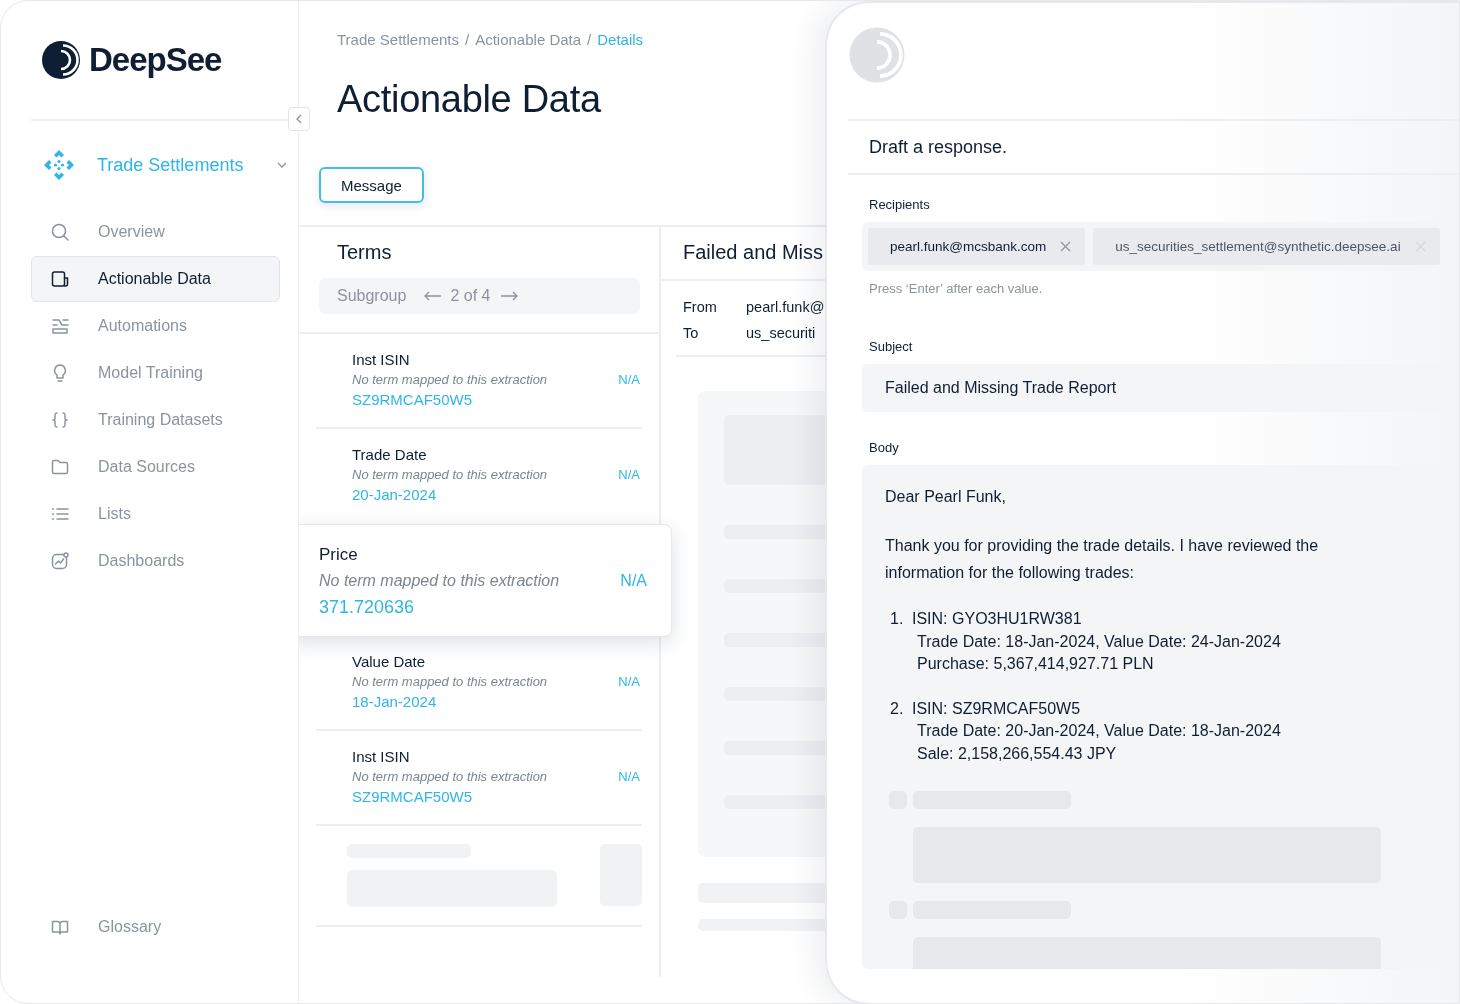  I want to click on trade-amount: Purchase: 5,367,414,927.71 PLN, so click(1035, 664).